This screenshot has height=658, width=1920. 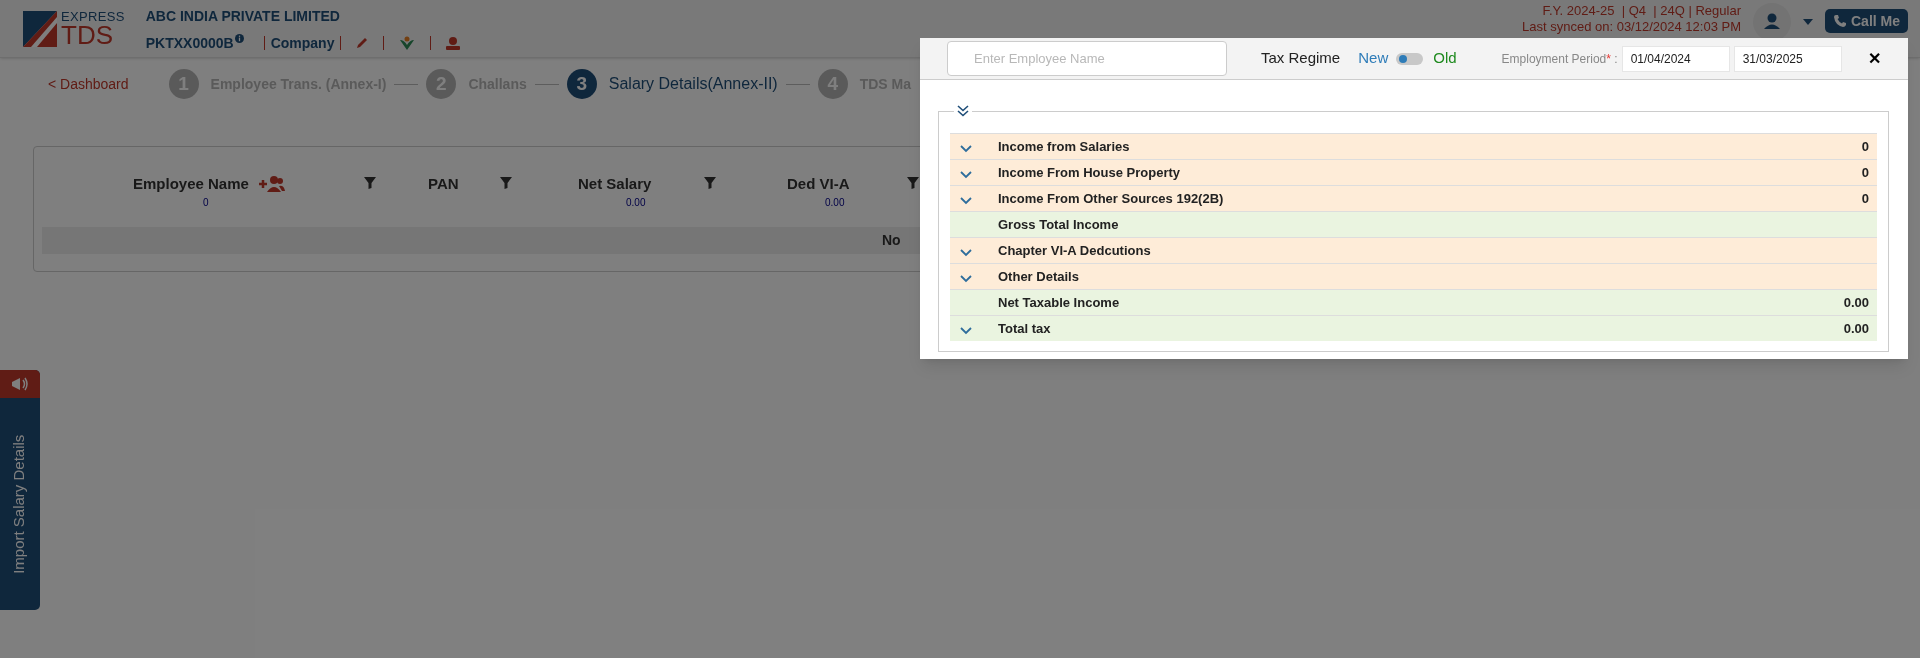 What do you see at coordinates (1373, 58) in the screenshot?
I see `regime-option: New` at bounding box center [1373, 58].